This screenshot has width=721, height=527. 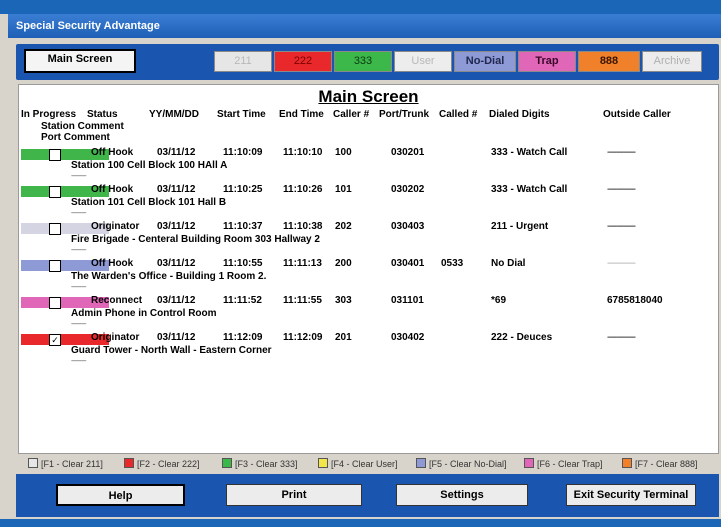 I want to click on row-port-trunk: 030402, so click(x=408, y=337).